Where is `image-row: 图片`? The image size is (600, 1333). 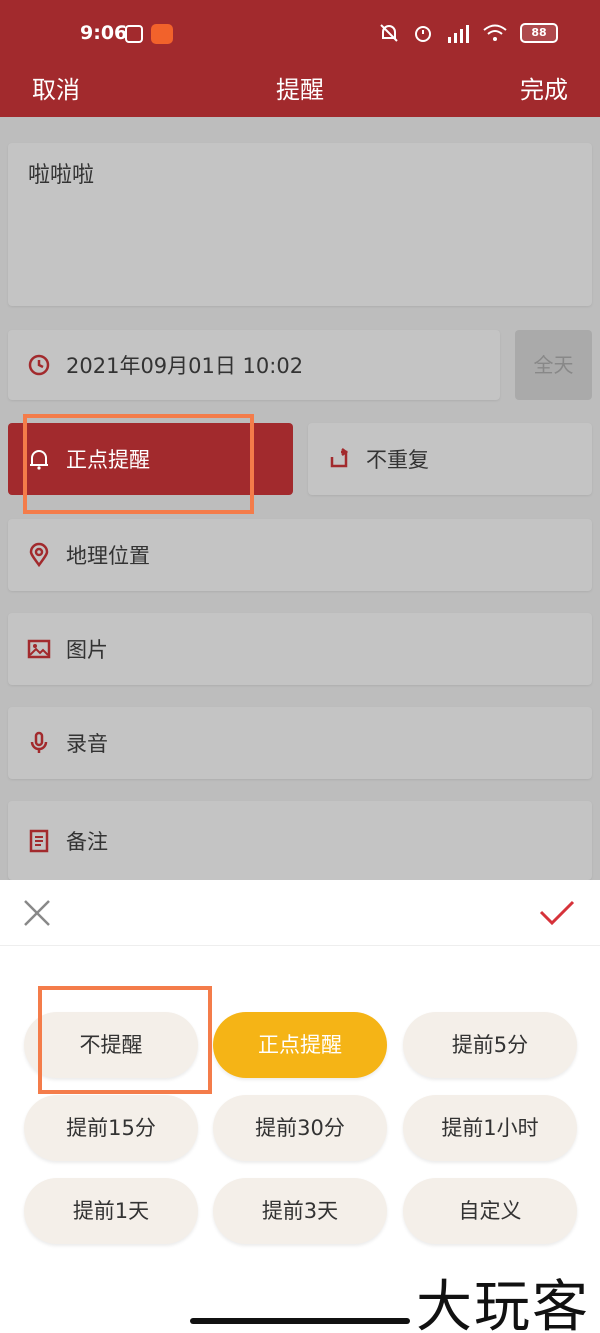
image-row: 图片 is located at coordinates (300, 649).